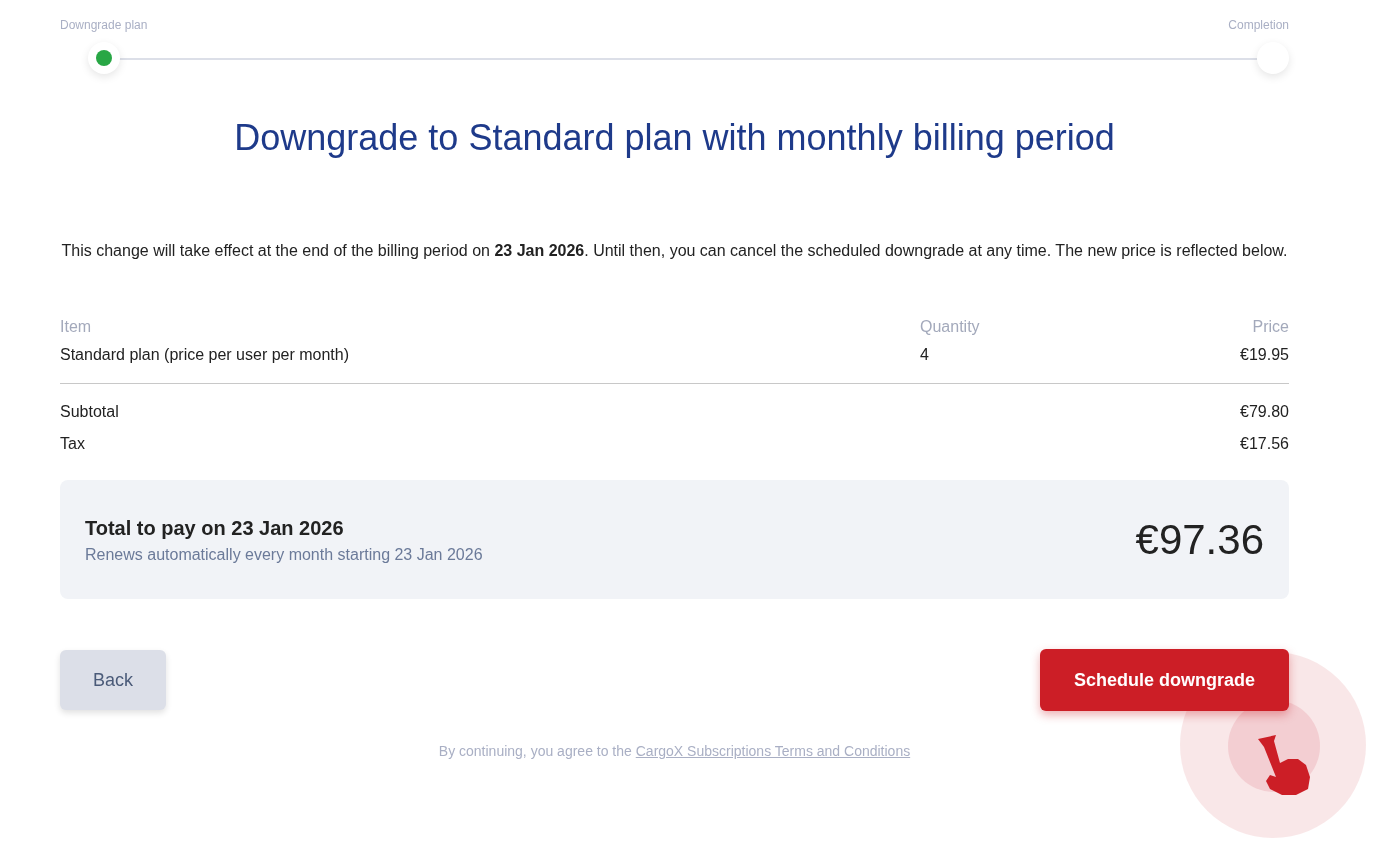 The height and width of the screenshot is (854, 1385). Describe the element at coordinates (1164, 680) in the screenshot. I see `schedule-downgrade-button: Schedule downgrade` at that location.